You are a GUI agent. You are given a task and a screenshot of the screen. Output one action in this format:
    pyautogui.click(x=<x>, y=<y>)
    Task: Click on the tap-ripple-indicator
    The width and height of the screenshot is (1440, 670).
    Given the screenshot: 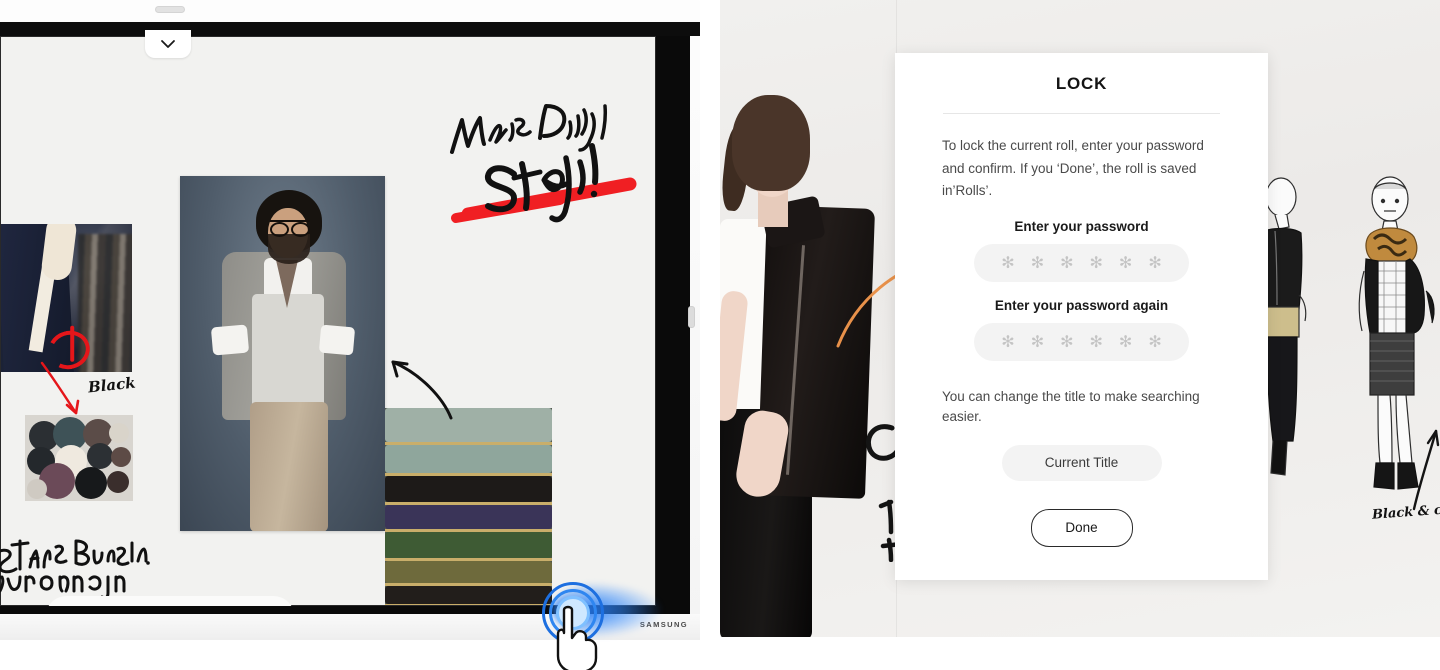 What is the action you would take?
    pyautogui.click(x=596, y=624)
    